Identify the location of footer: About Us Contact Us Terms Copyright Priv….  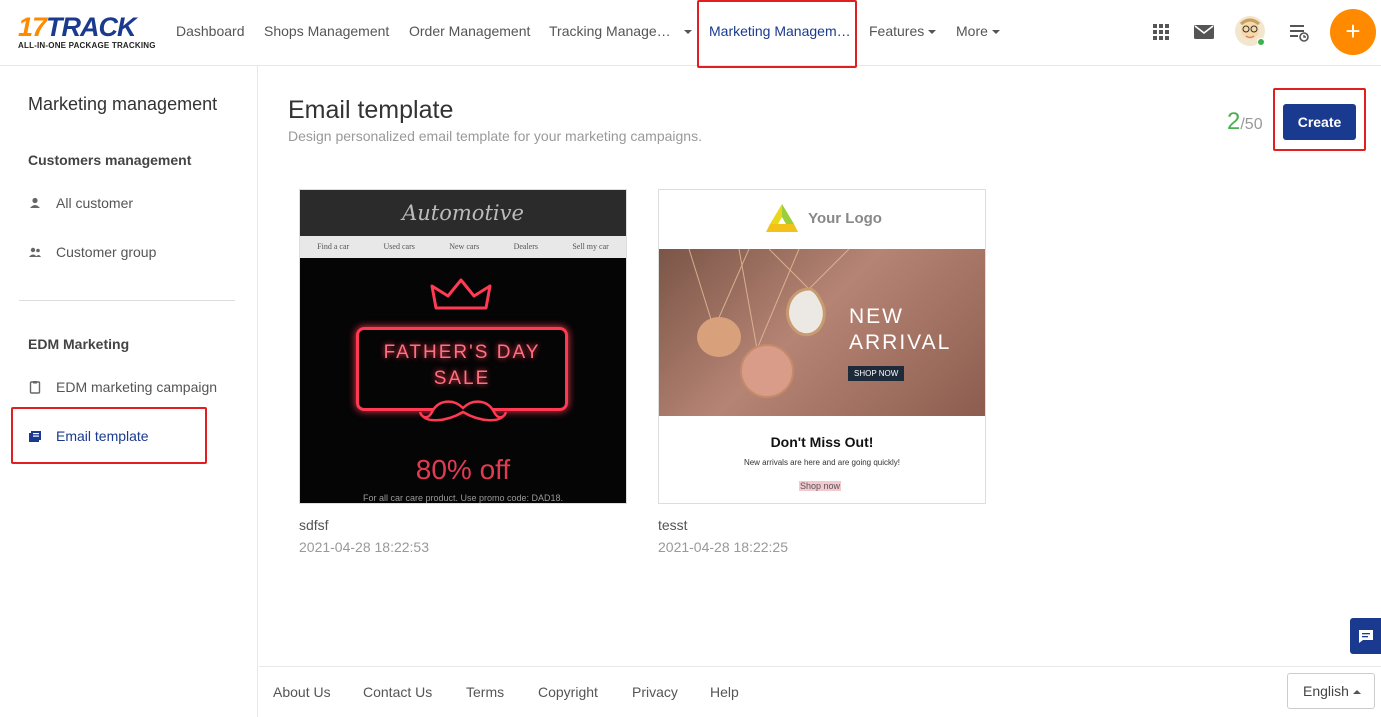
(820, 691).